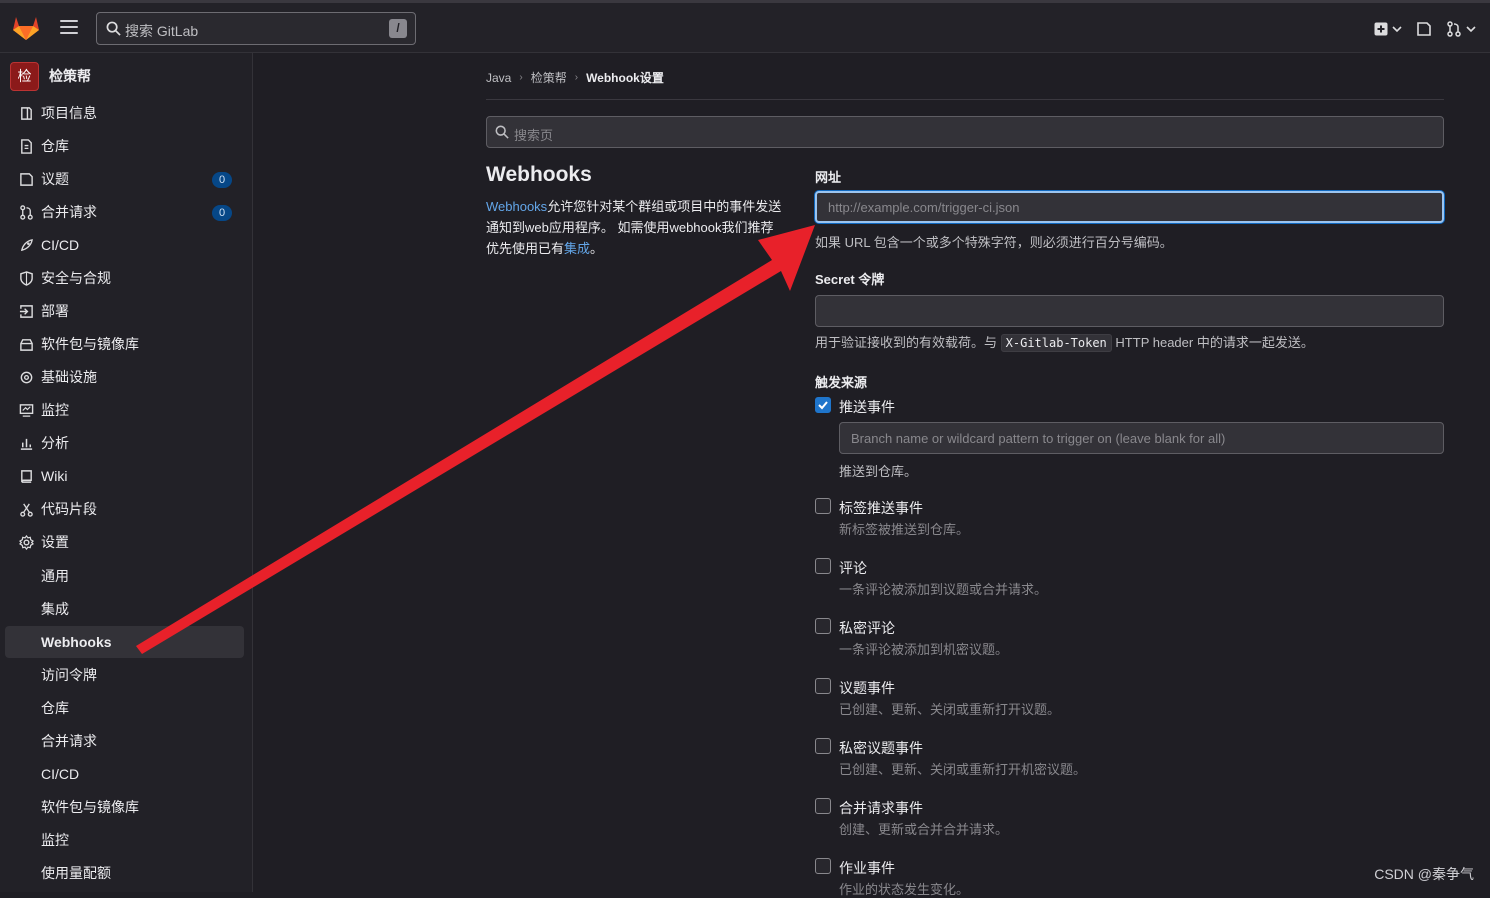 The image size is (1490, 898). I want to click on secret-input, so click(1129, 311).